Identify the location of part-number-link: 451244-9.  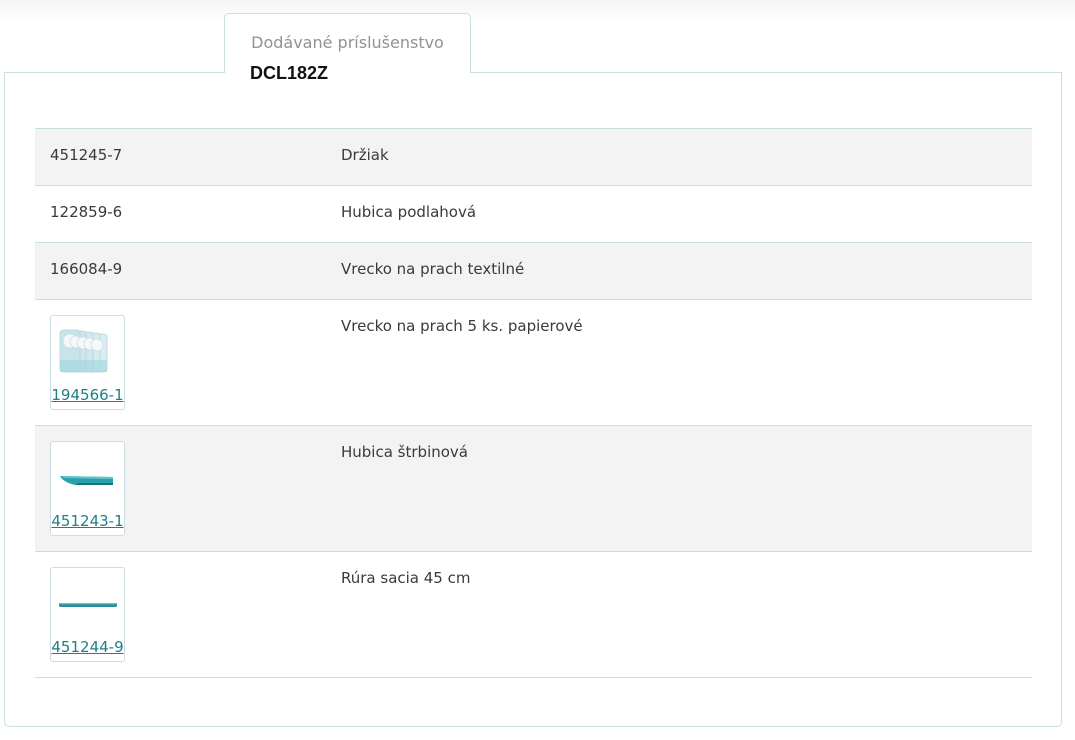
(87, 647).